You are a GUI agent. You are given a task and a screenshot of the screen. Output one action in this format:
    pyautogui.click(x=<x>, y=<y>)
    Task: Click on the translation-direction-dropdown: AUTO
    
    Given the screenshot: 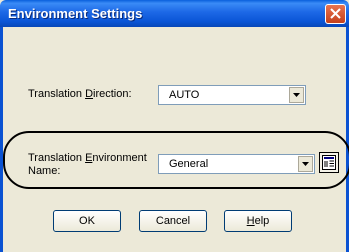 What is the action you would take?
    pyautogui.click(x=232, y=95)
    